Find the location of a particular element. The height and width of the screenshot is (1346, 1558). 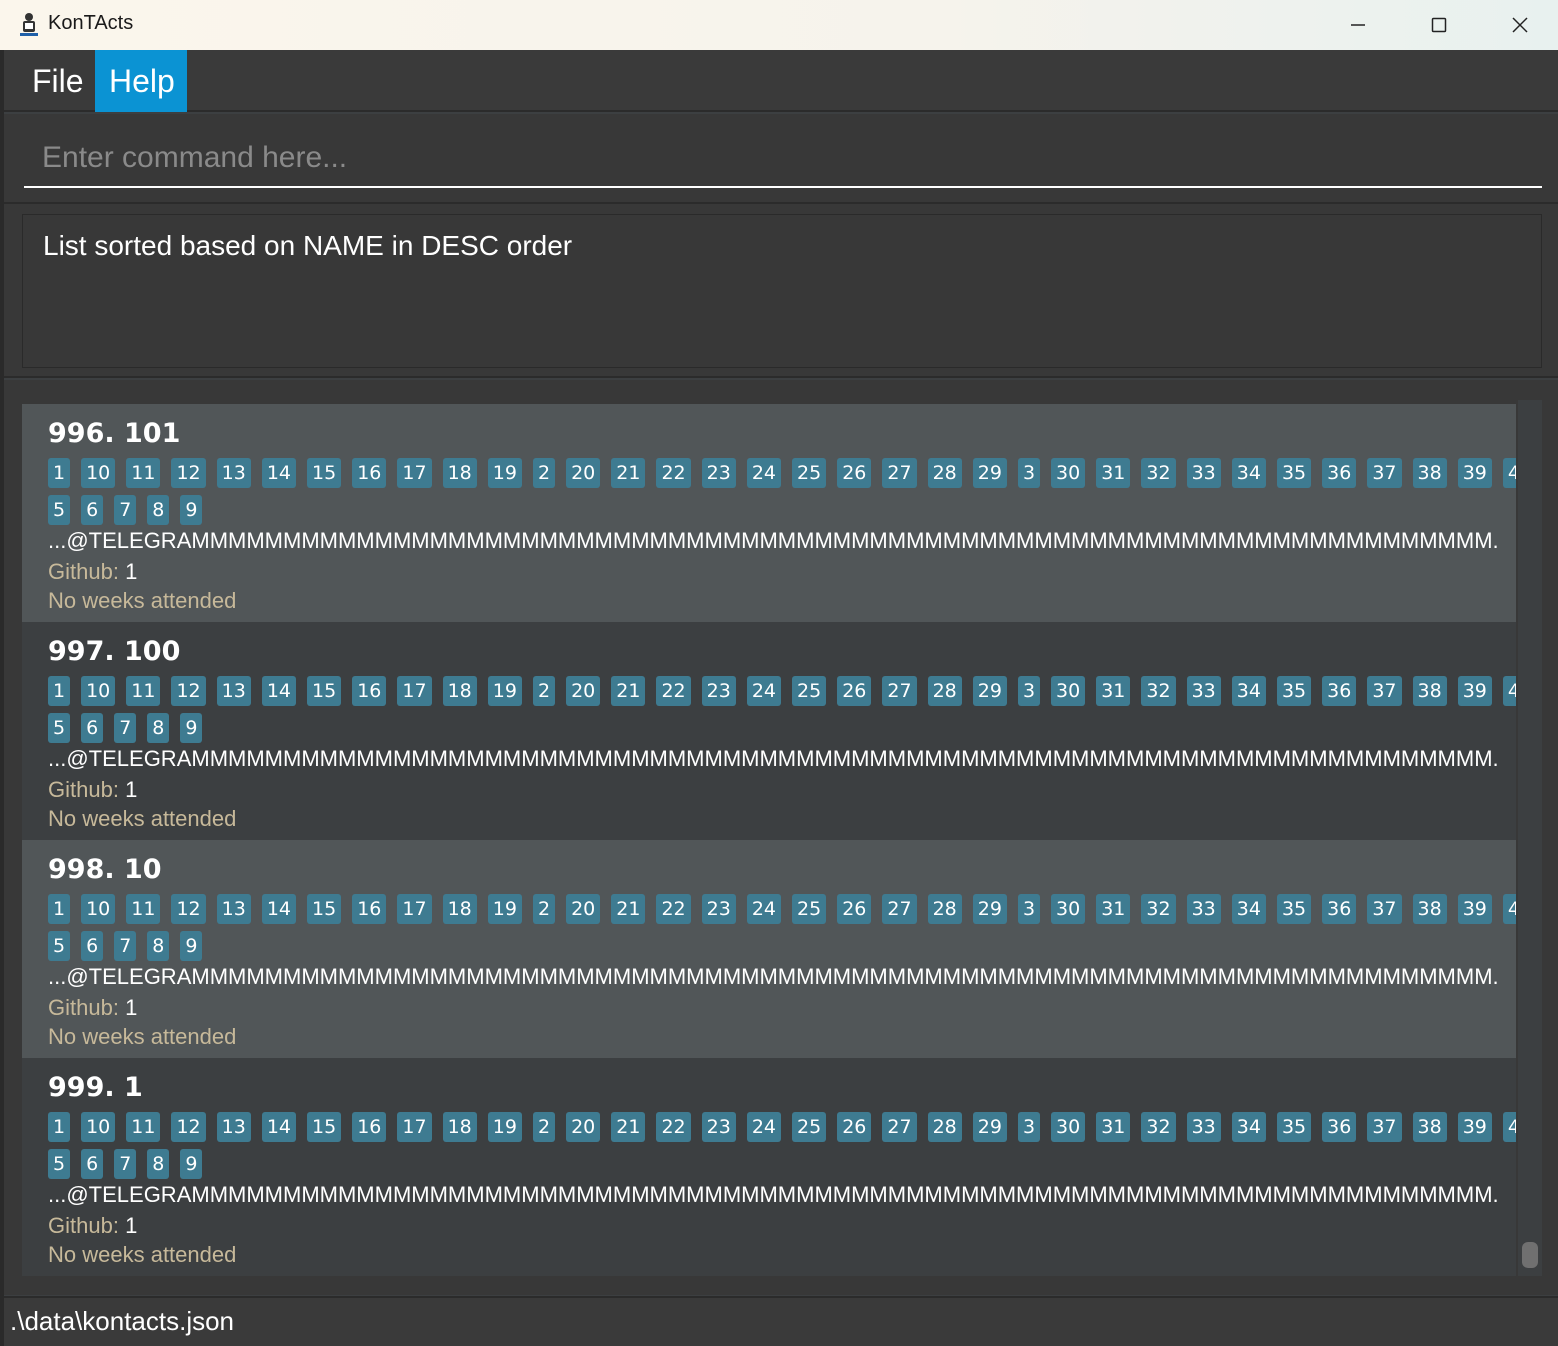

list-scrollbar-track is located at coordinates (1530, 838).